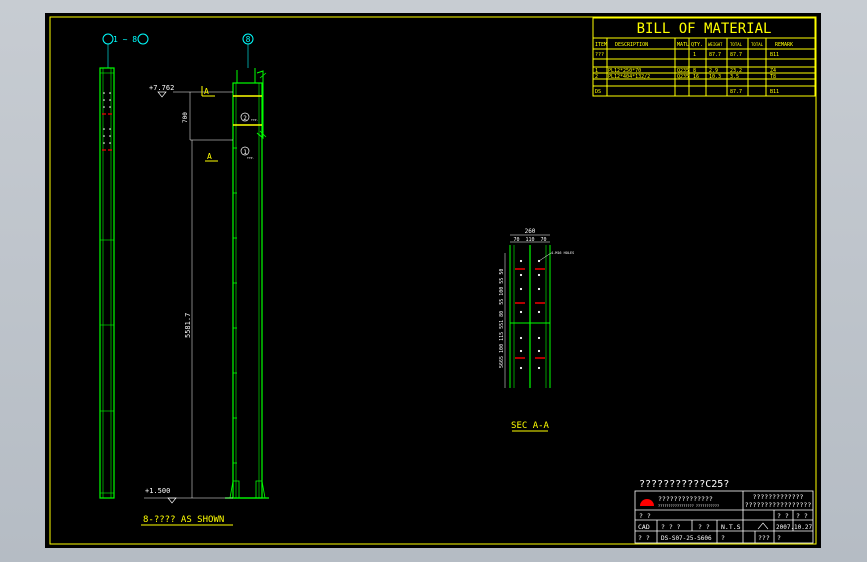 This screenshot has width=867, height=562. What do you see at coordinates (254, 120) in the screenshot?
I see `callout-2-sub: TYP.` at bounding box center [254, 120].